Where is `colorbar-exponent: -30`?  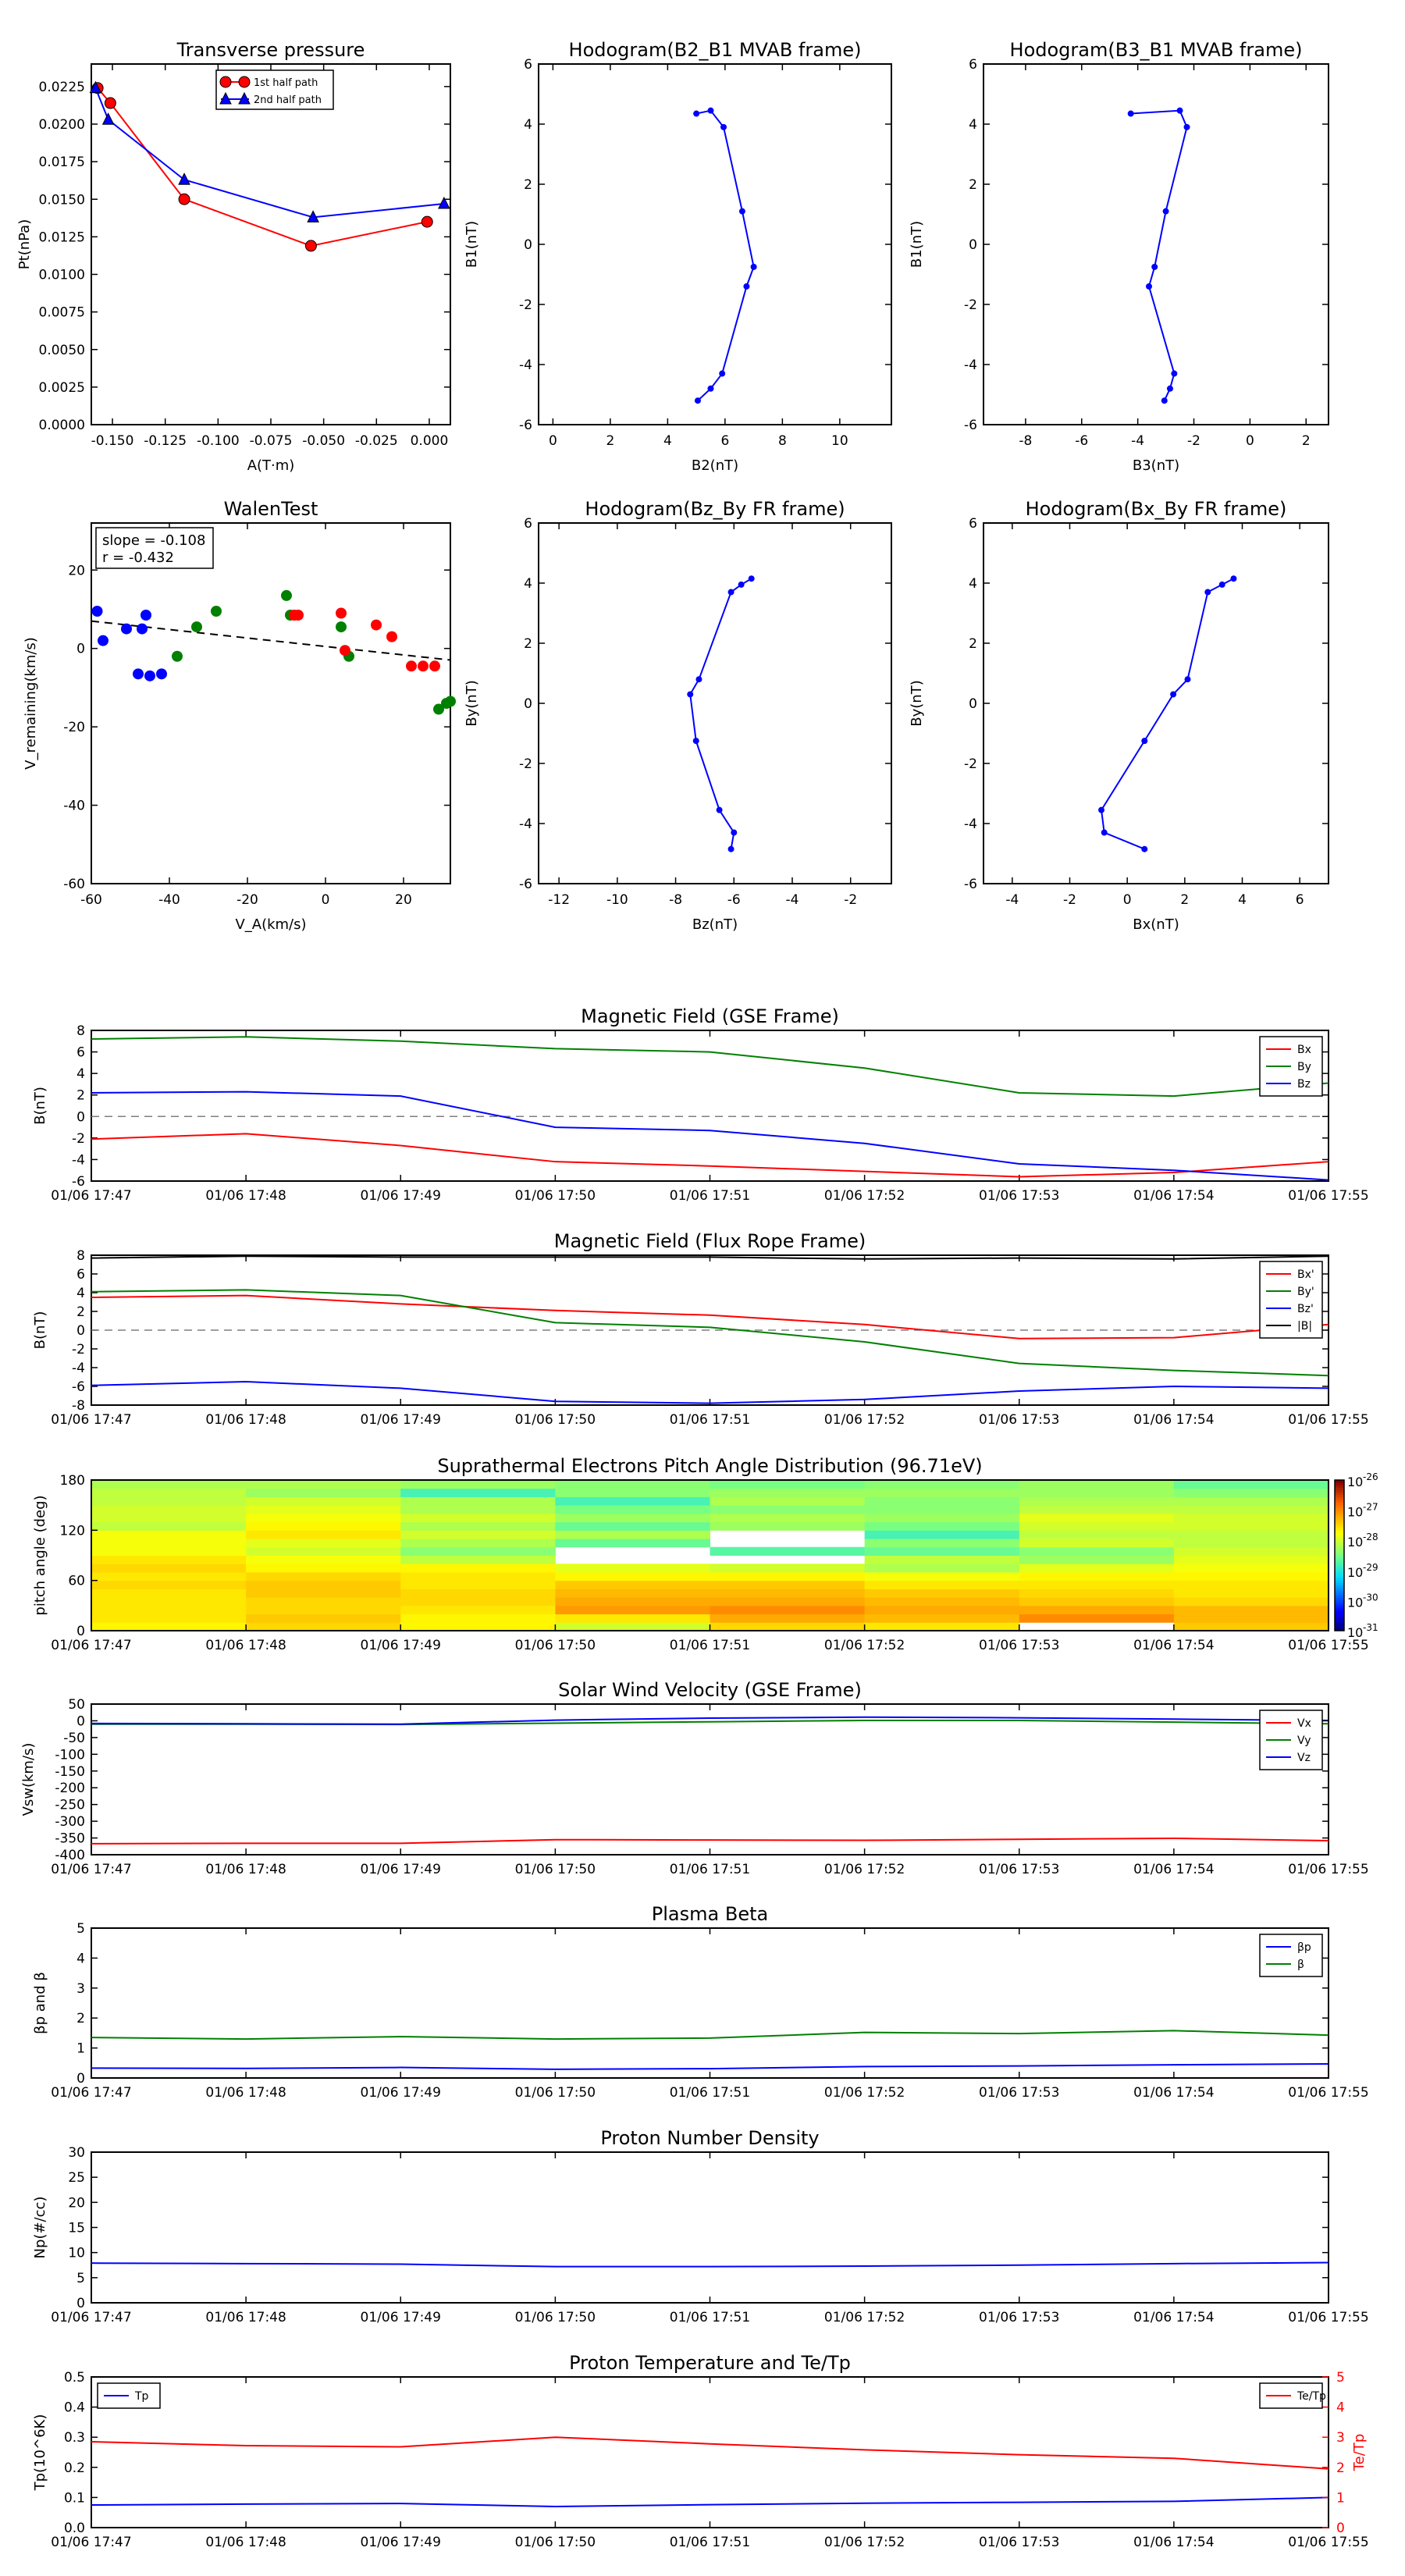
colorbar-exponent: -30 is located at coordinates (1370, 1597).